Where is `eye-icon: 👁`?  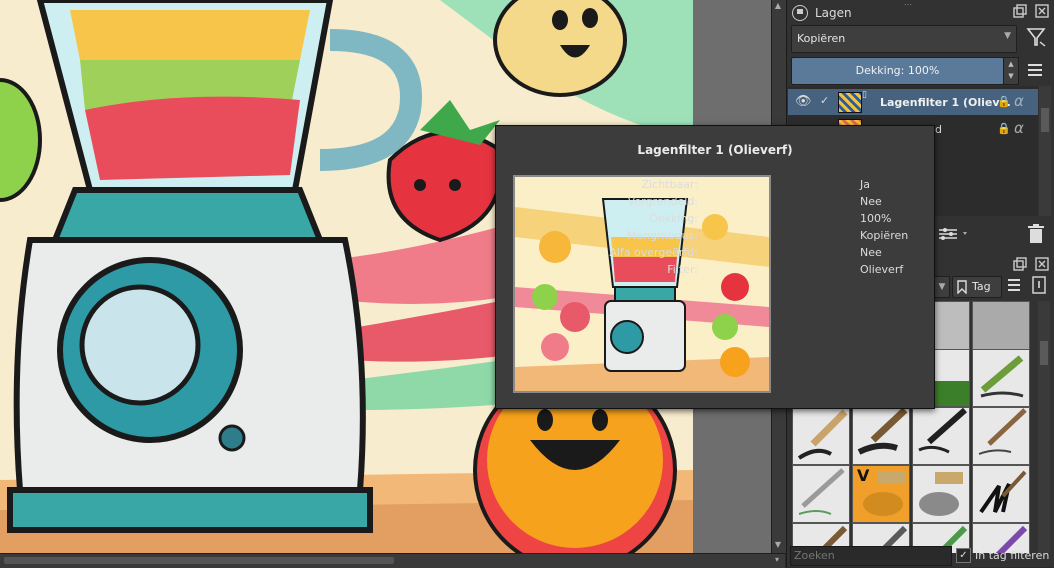
eye-icon: 👁 is located at coordinates (803, 101).